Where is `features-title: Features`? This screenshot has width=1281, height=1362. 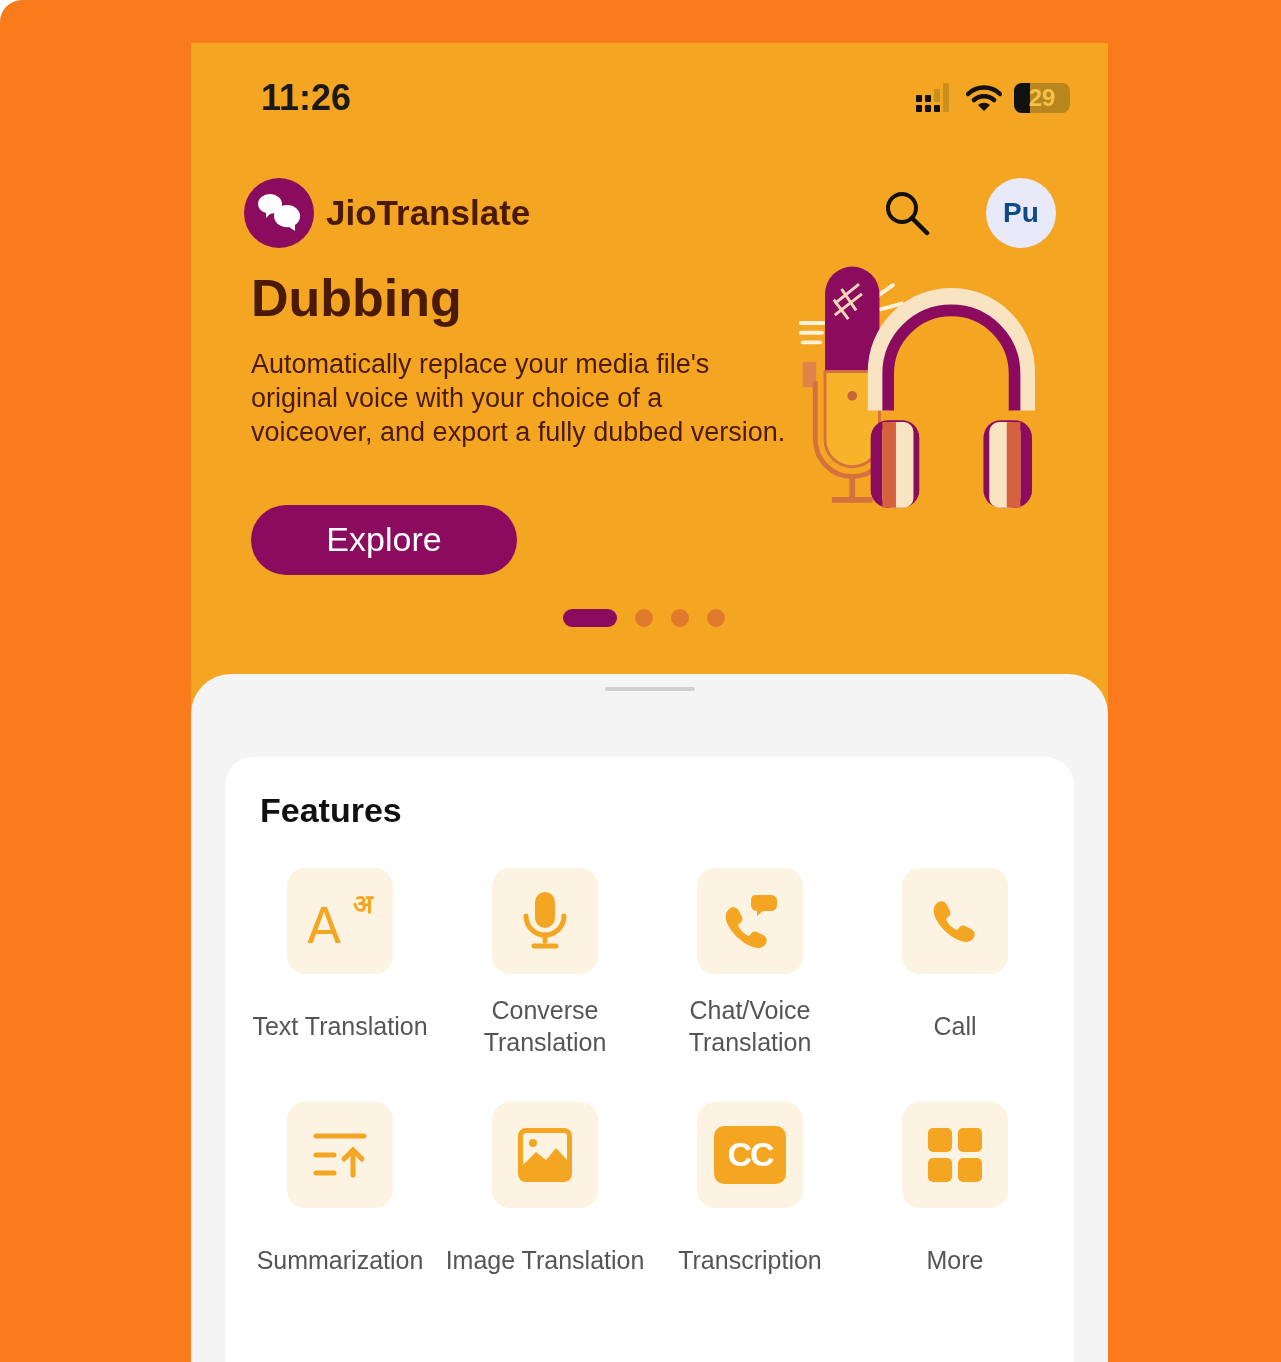 features-title: Features is located at coordinates (331, 810).